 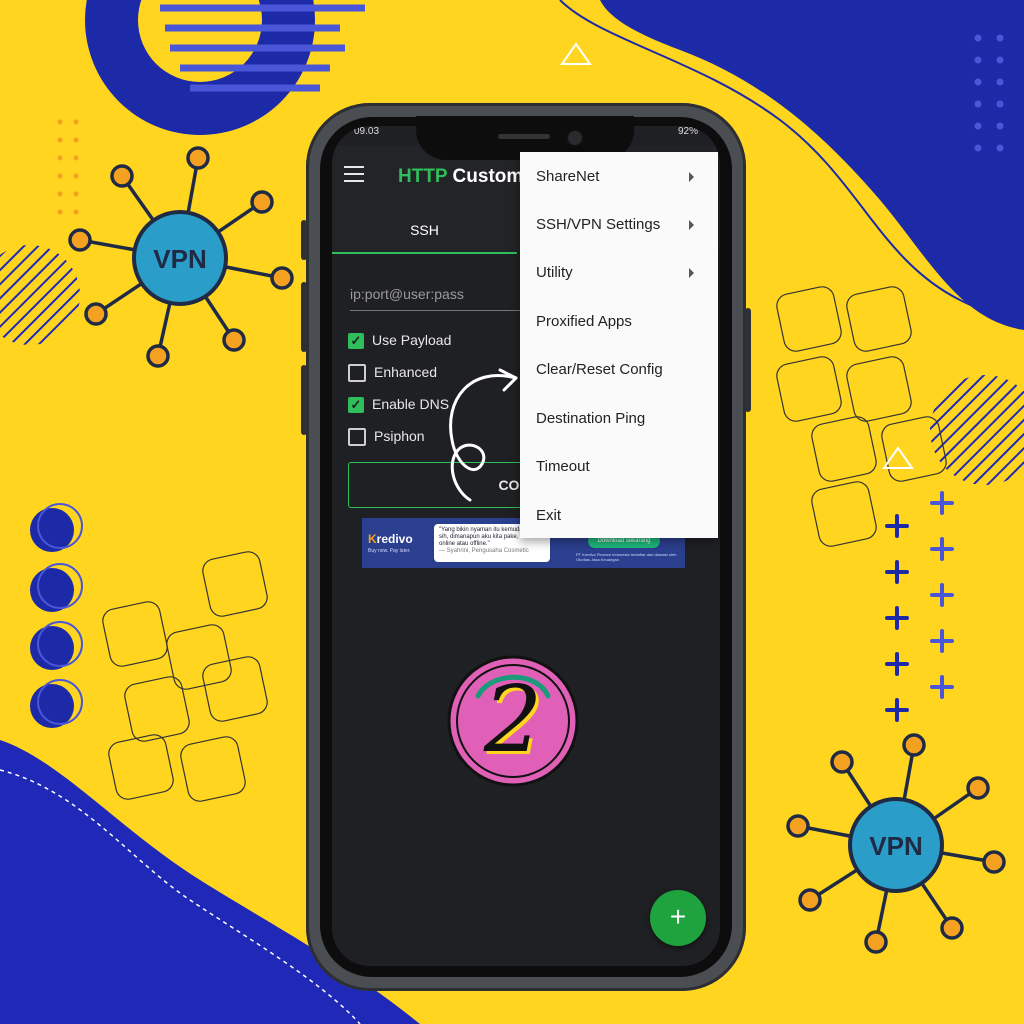 I want to click on status-battery: 92%, so click(x=687, y=131).